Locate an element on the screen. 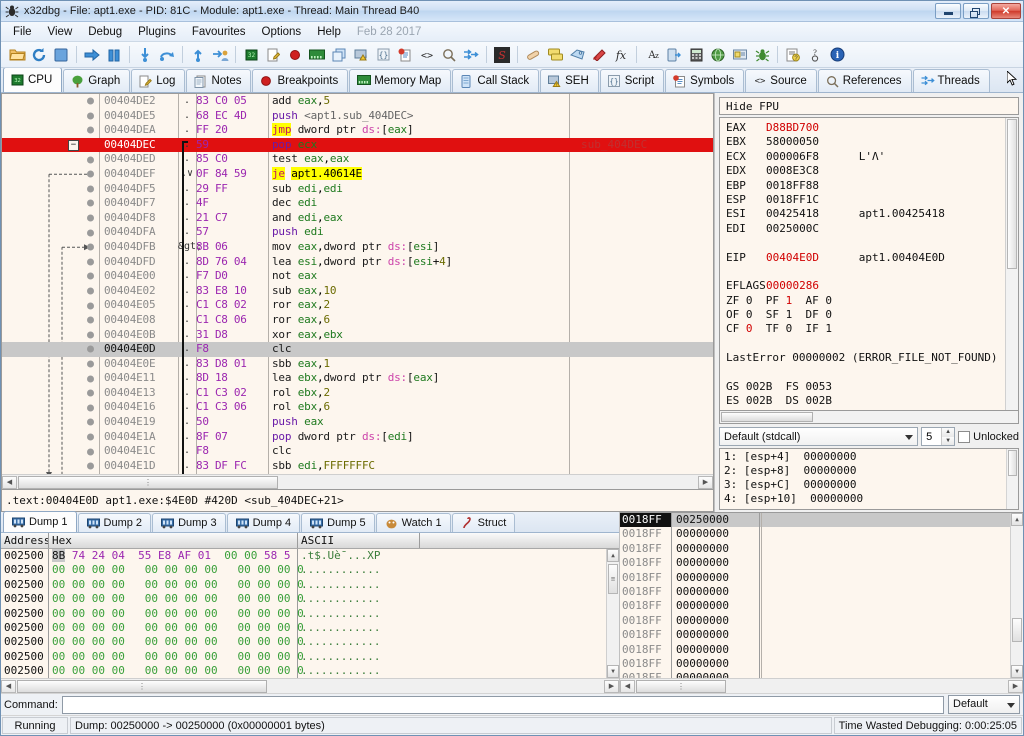 This screenshot has width=1024, height=736. function-icon: fx is located at coordinates (621, 55).